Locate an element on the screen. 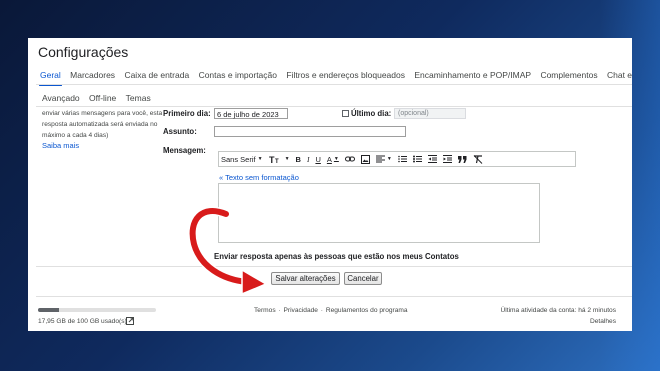 Image resolution: width=660 pixels, height=371 pixels. tab-filtros: Filtros e endereços bloqueados is located at coordinates (345, 75).